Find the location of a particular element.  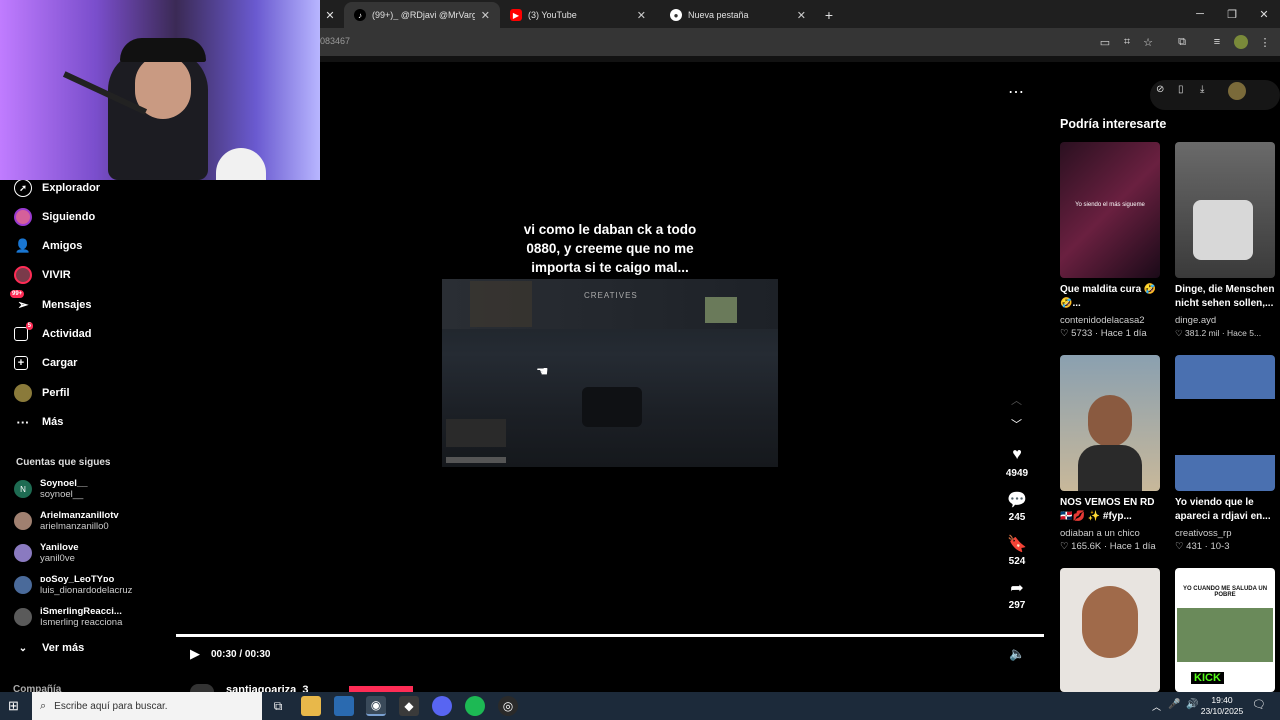

cast-icon: ▭ is located at coordinates (1105, 42).